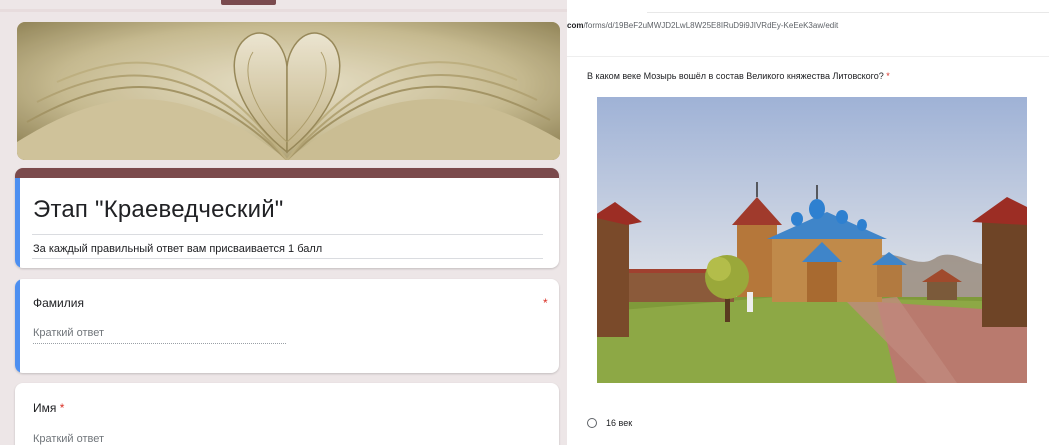 The width and height of the screenshot is (1049, 445). I want to click on url-domain: com, so click(575, 25).